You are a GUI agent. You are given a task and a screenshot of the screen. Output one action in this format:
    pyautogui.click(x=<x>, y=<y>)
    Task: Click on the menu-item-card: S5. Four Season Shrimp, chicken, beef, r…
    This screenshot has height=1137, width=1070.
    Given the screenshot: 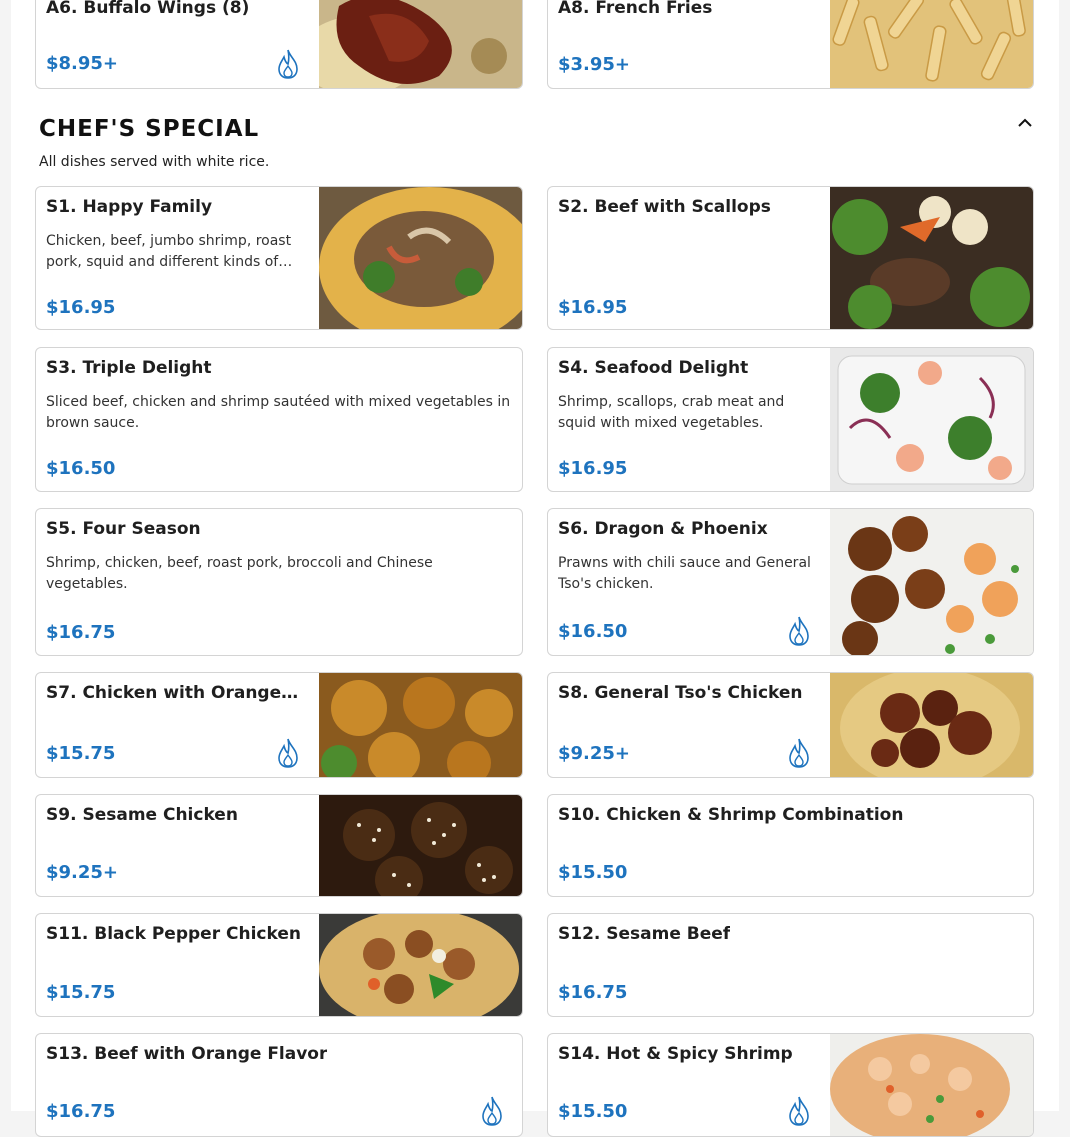 What is the action you would take?
    pyautogui.click(x=279, y=582)
    